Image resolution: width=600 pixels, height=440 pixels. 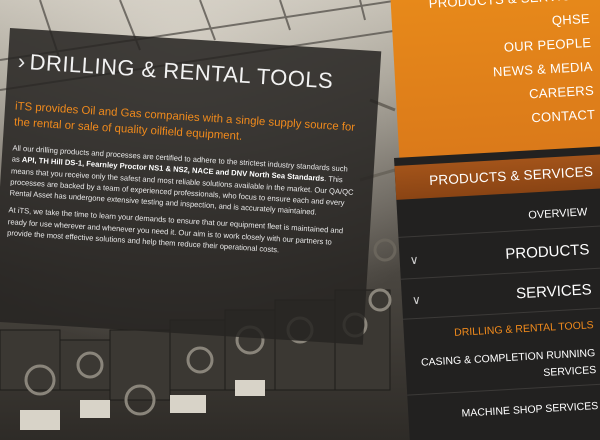 I want to click on page-title: › DRILLING & RENTAL TOOLS, so click(x=190, y=73).